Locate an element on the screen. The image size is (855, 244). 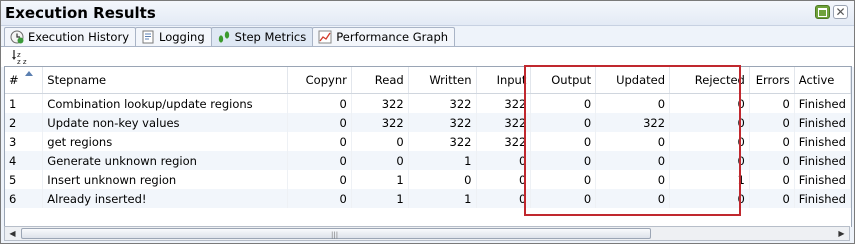
tab-logging: Logging is located at coordinates (173, 36).